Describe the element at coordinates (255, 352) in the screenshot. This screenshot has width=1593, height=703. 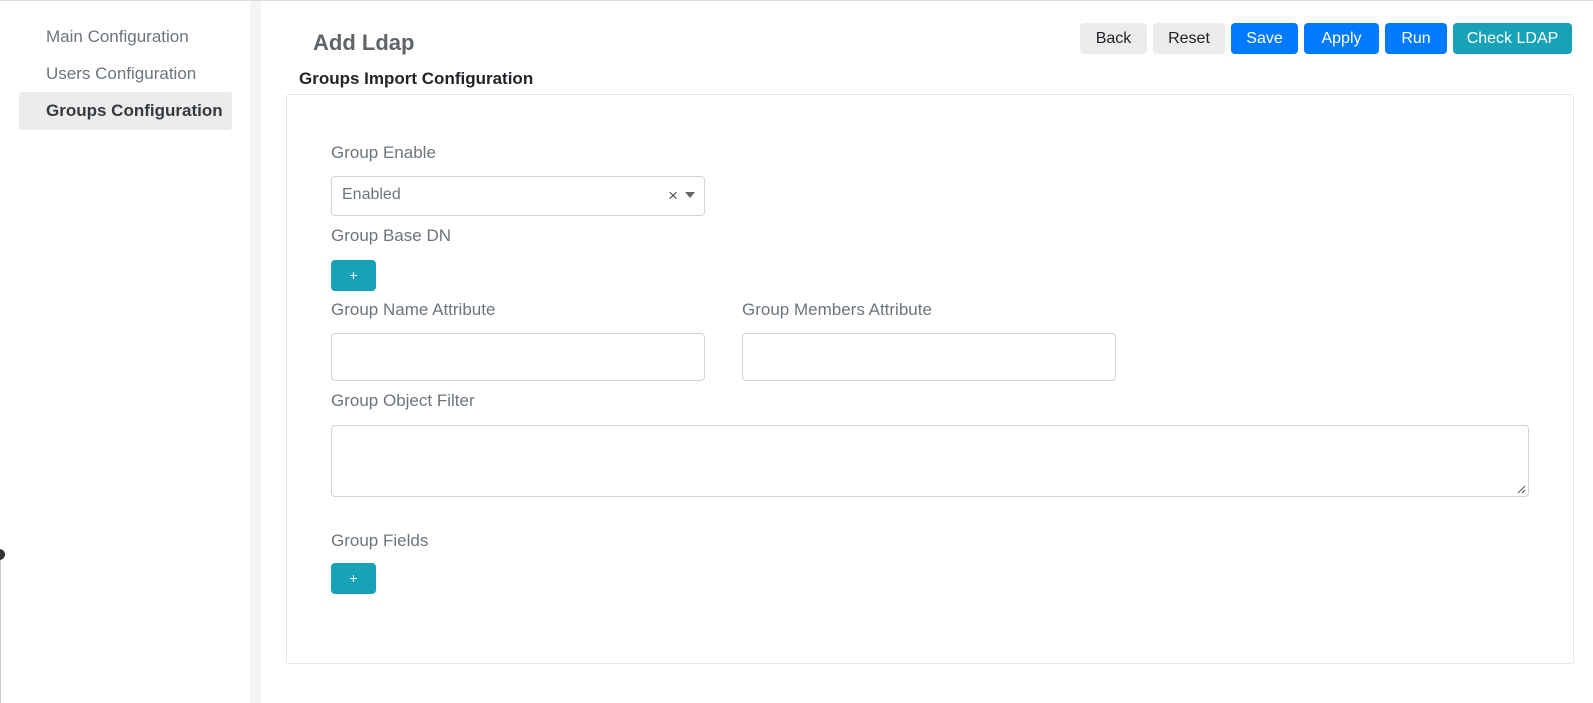
I see `sidebar-gutter` at that location.